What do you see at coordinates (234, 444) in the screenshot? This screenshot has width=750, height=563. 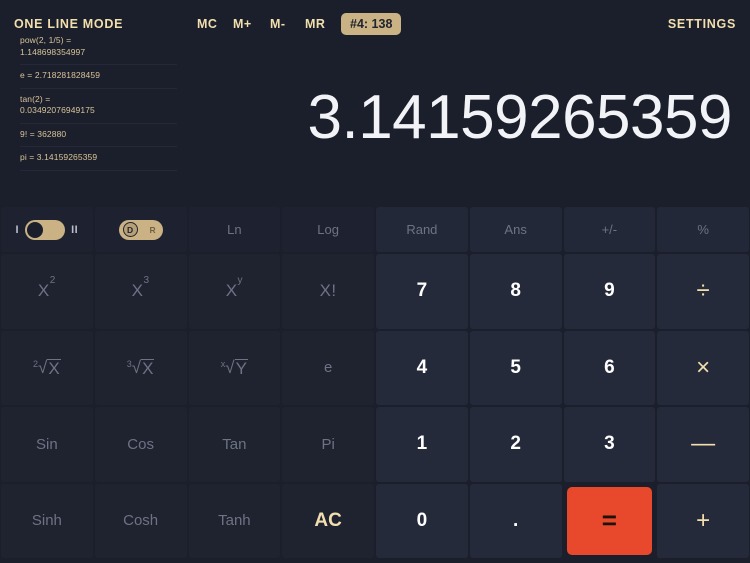 I see `tan-button: Tan` at bounding box center [234, 444].